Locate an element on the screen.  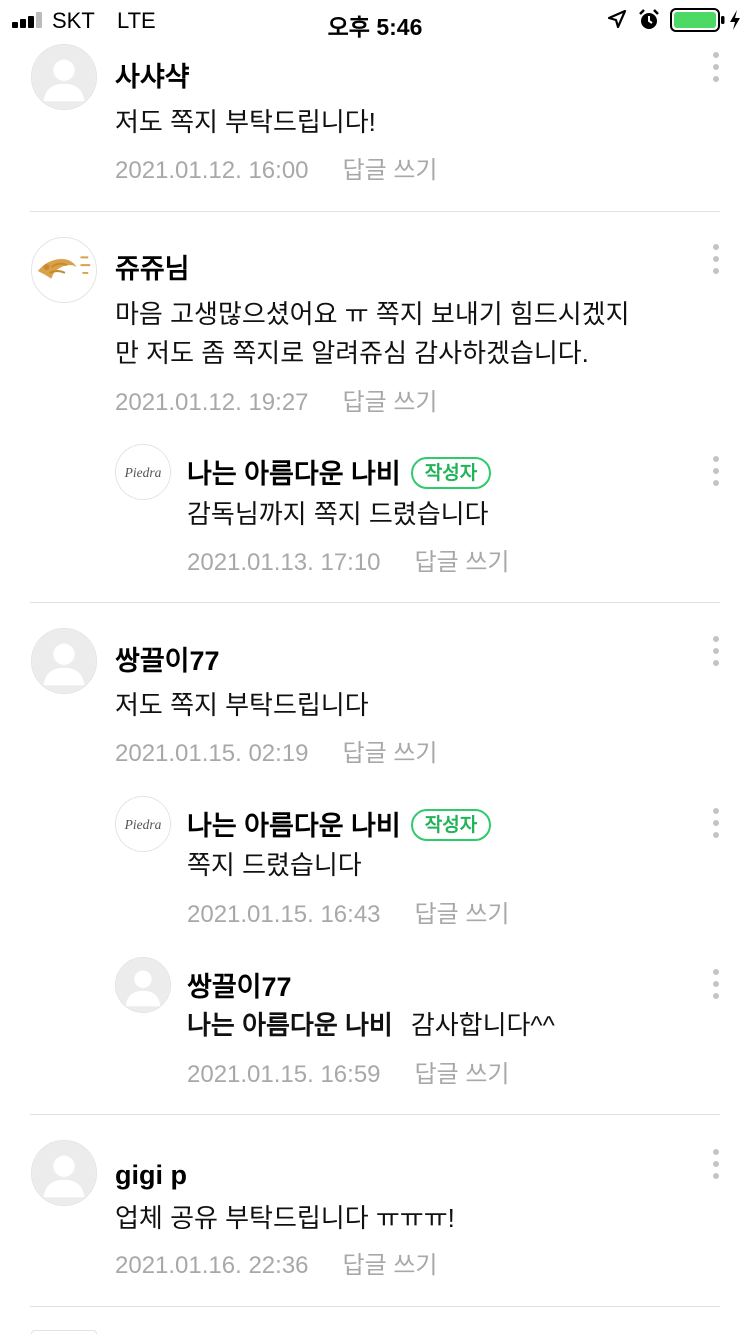
comment-date: 2021.01.12. 16:00 is located at coordinates (212, 170).